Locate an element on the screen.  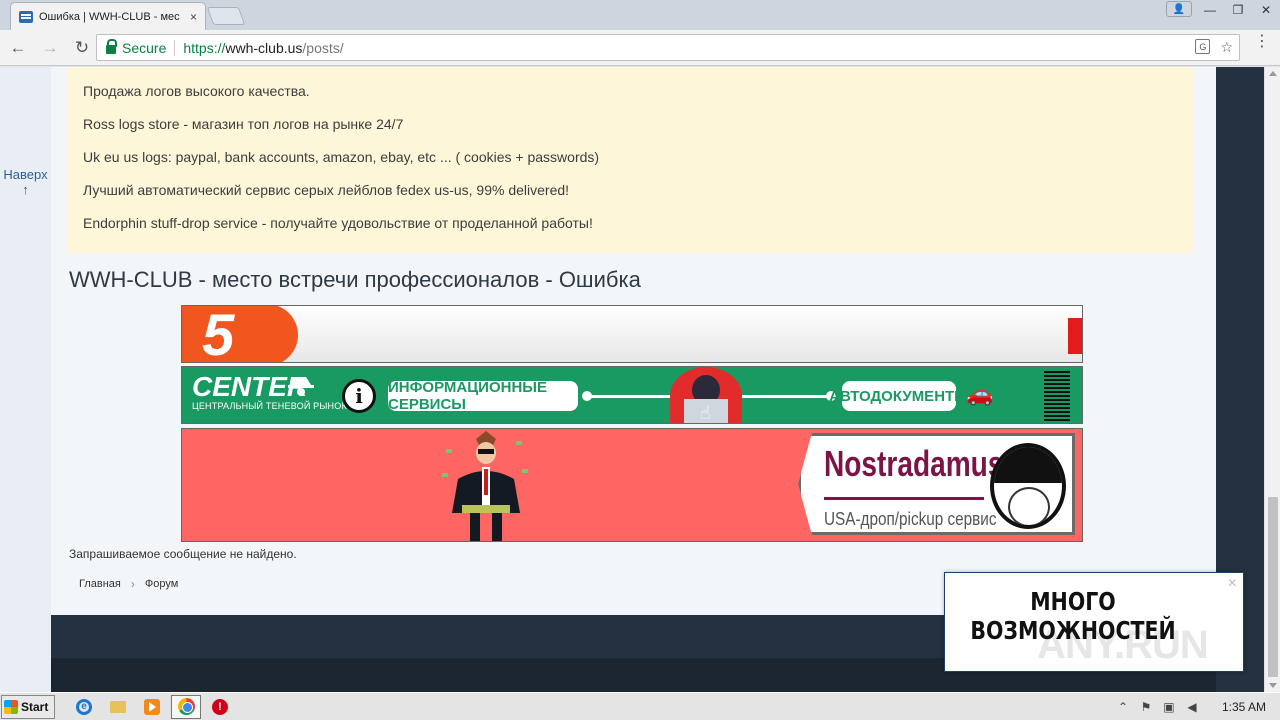
popup-text: МНОГО ВОЗМОЖНОСТЕЙ is located at coordinates (1073, 616).